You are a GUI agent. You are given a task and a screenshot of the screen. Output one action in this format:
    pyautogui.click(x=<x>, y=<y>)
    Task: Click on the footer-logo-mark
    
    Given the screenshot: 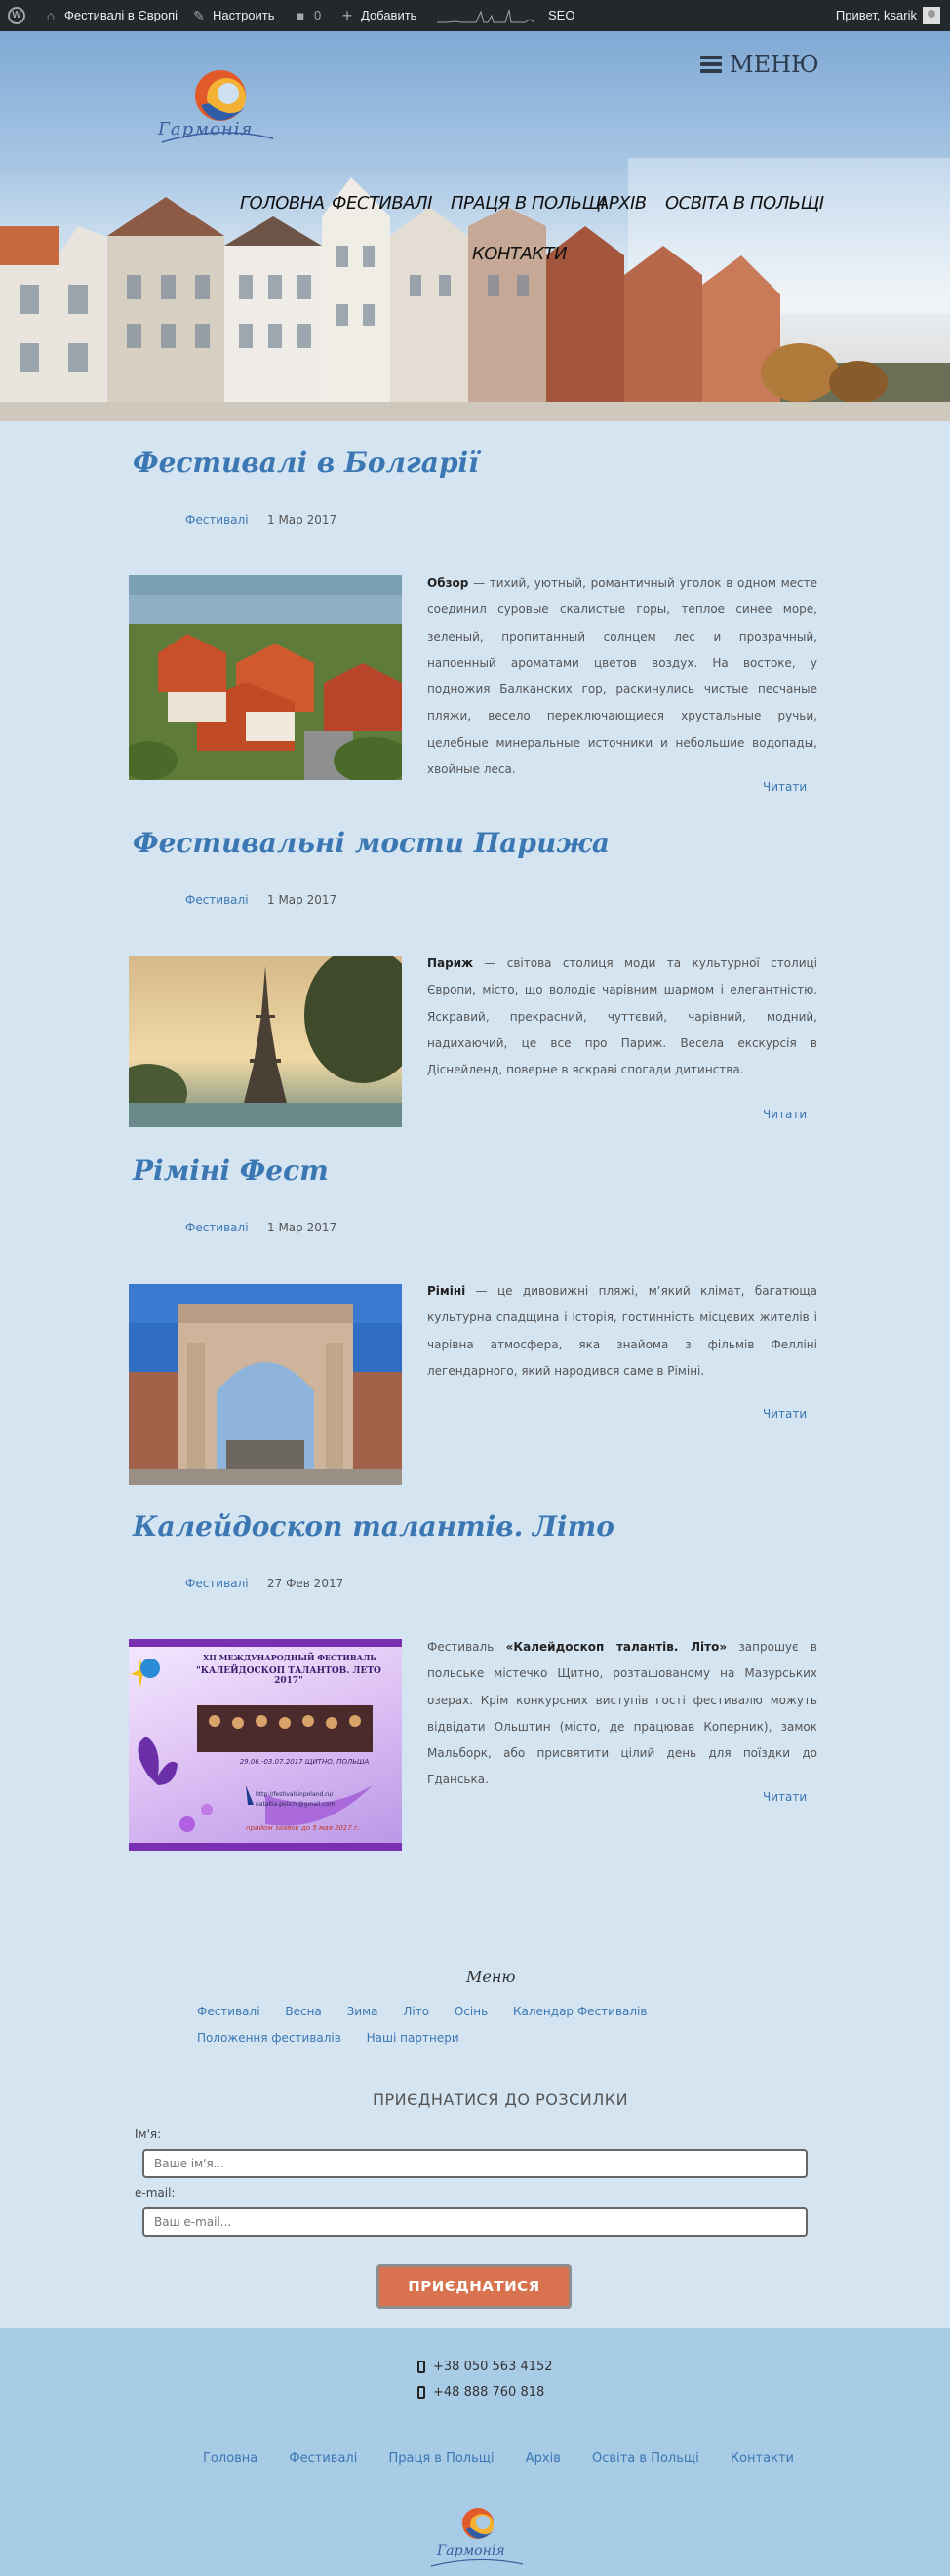 What is the action you would take?
    pyautogui.click(x=477, y=2537)
    